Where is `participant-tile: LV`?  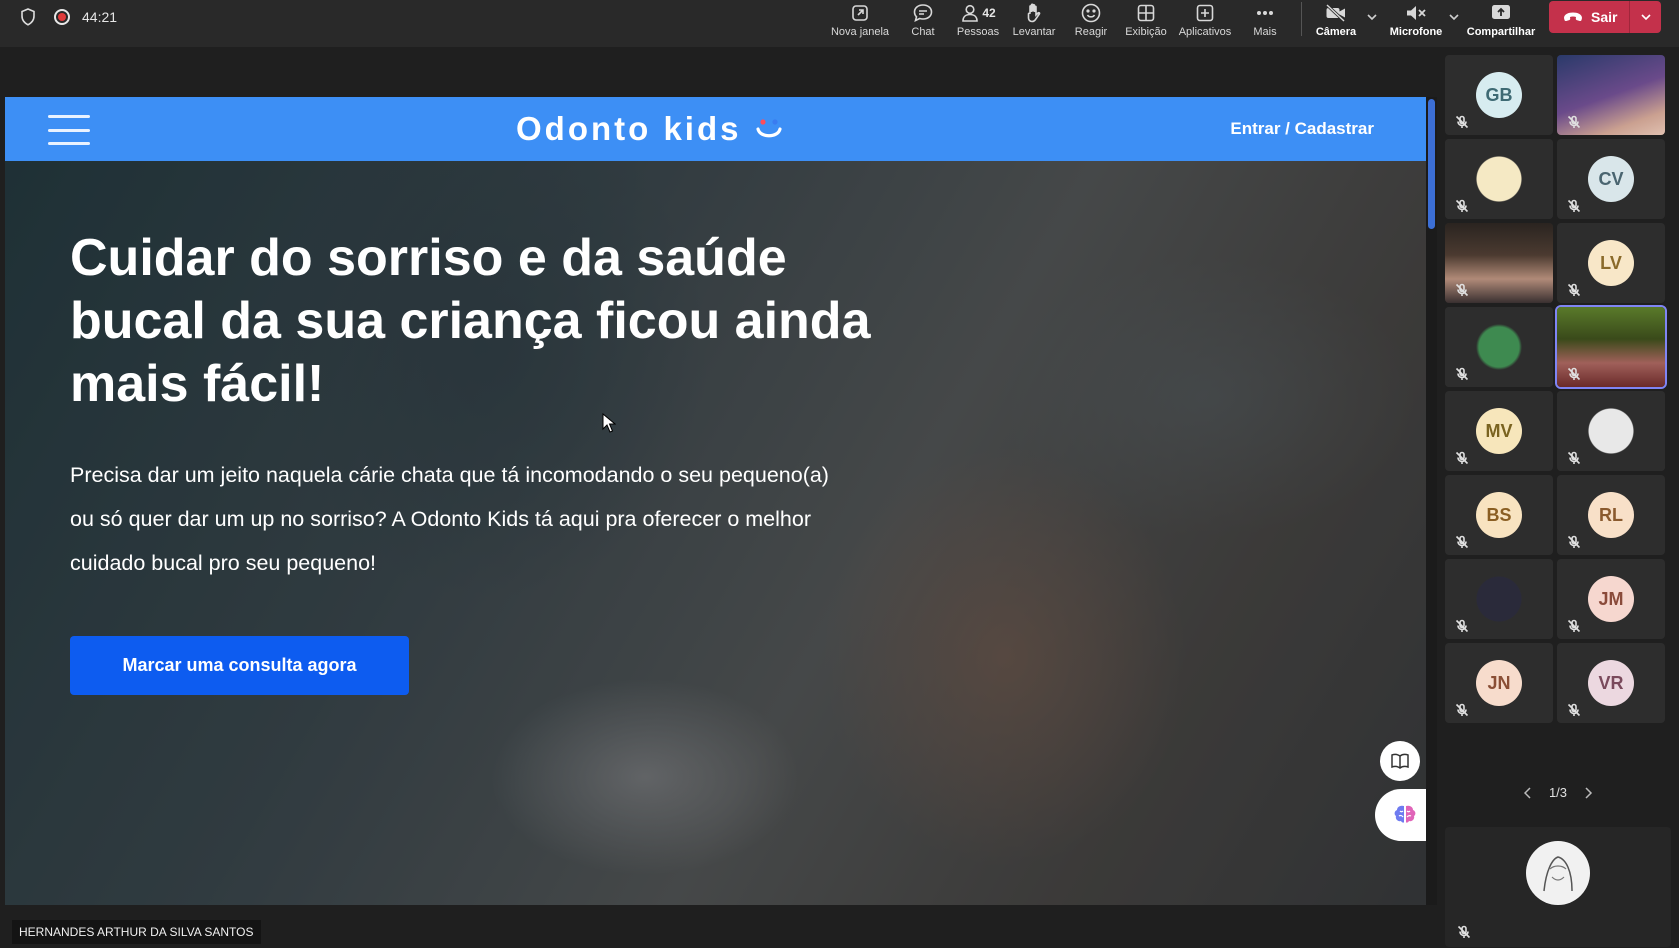
participant-tile: LV is located at coordinates (1611, 263).